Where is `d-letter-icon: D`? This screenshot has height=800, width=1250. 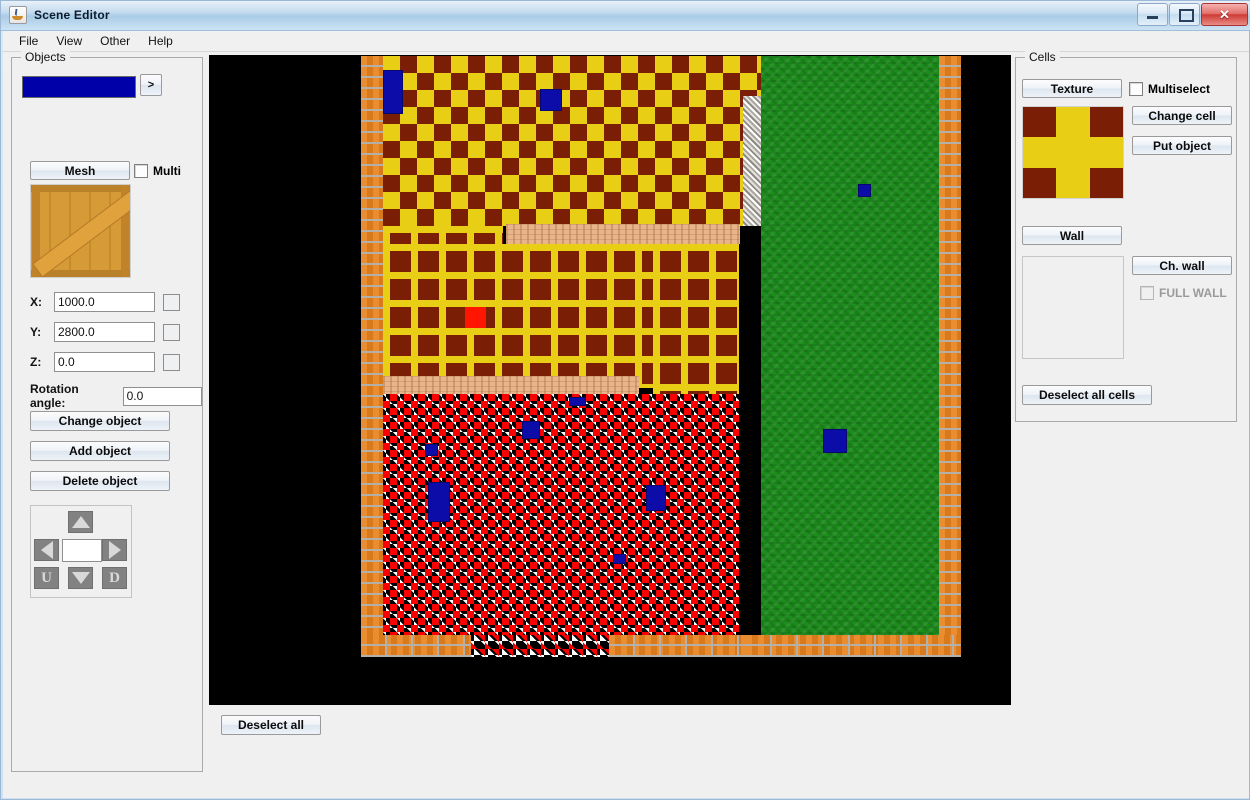 d-letter-icon: D is located at coordinates (114, 577).